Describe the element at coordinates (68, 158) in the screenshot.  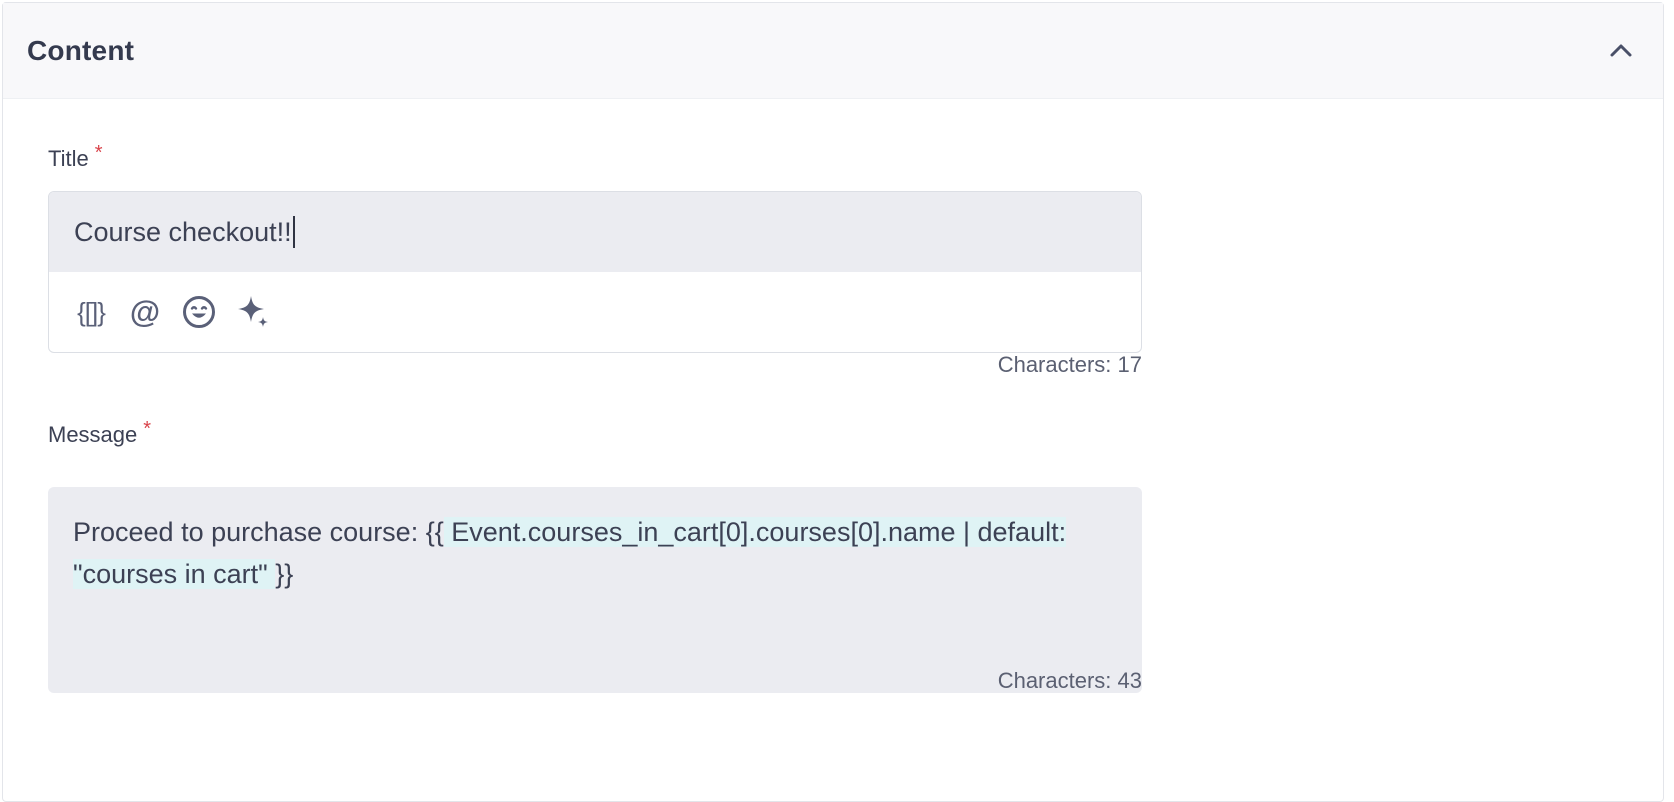
I see `title-label-text: Title` at that location.